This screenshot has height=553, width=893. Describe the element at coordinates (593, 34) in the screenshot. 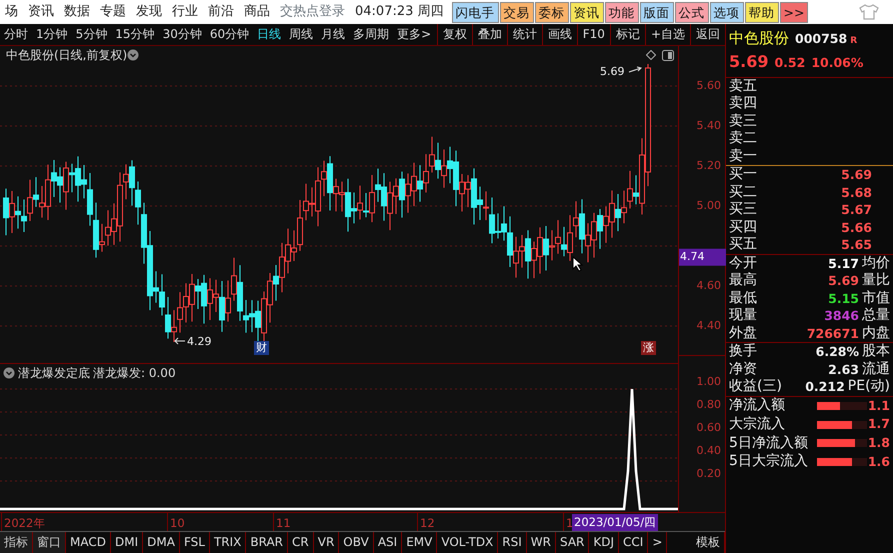

I see `toolbar-button: F10` at that location.